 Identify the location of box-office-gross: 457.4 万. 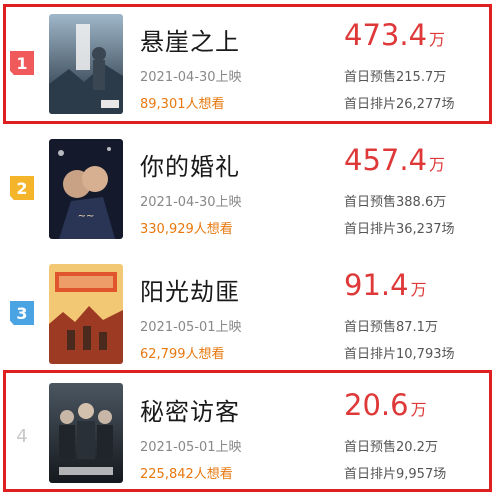
(394, 160).